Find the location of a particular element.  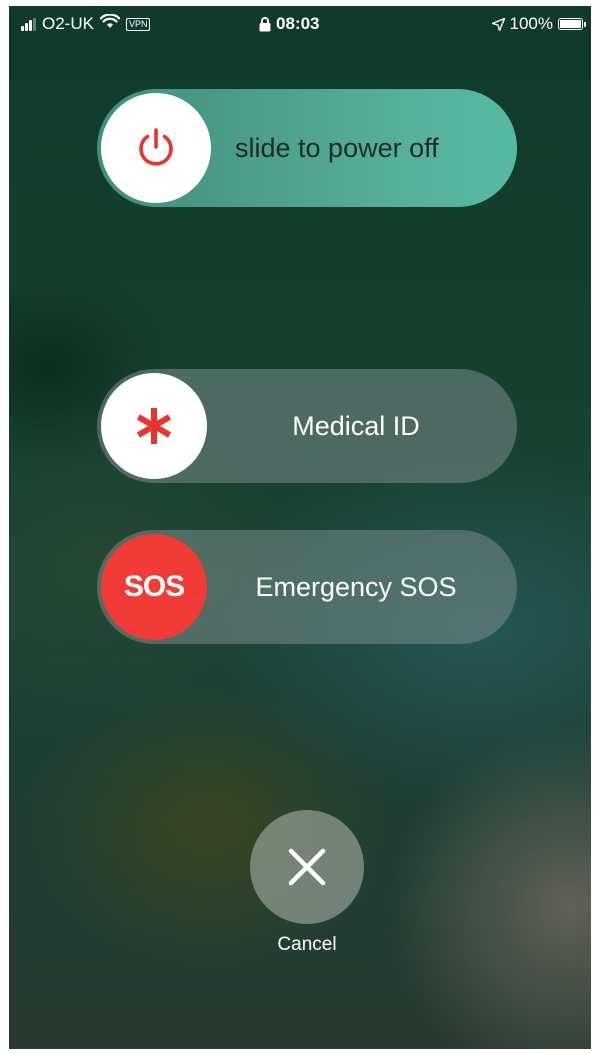

location-arrow-icon is located at coordinates (498, 24).